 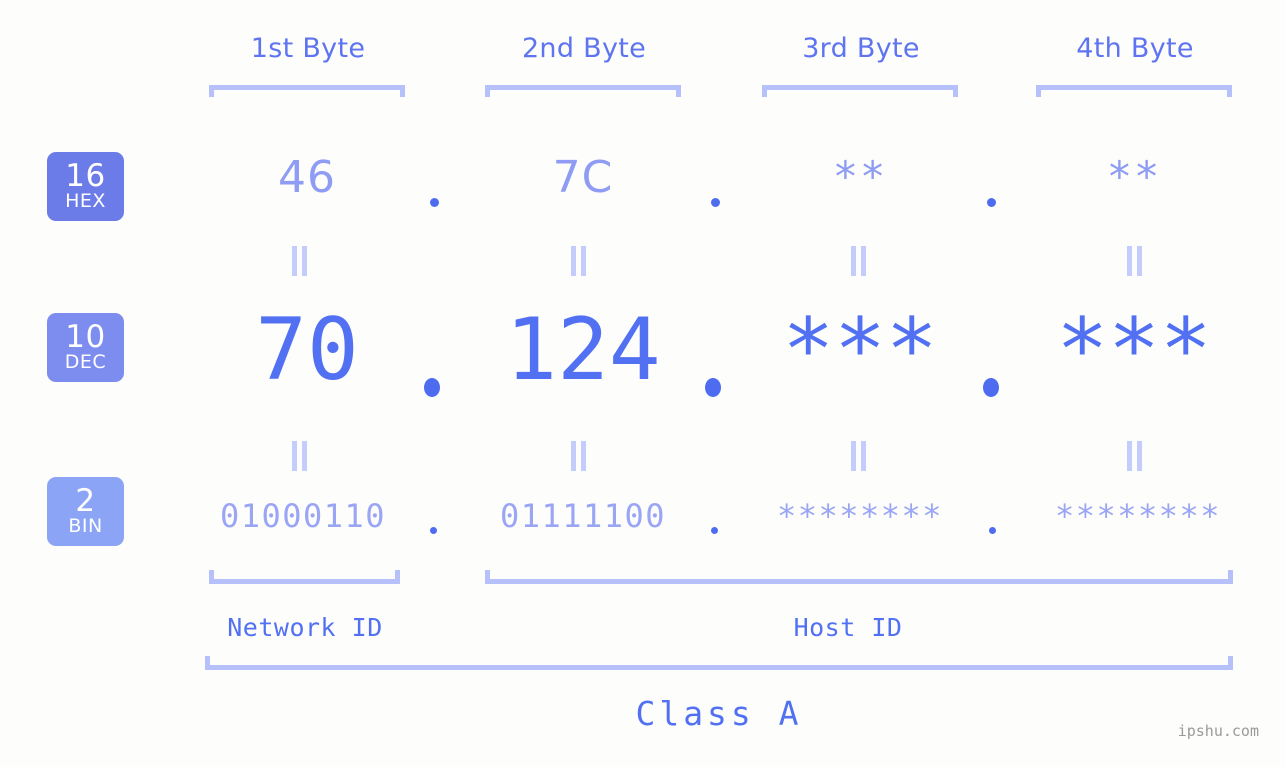 What do you see at coordinates (85, 501) in the screenshot?
I see `radix-badge-bin-number: 2` at bounding box center [85, 501].